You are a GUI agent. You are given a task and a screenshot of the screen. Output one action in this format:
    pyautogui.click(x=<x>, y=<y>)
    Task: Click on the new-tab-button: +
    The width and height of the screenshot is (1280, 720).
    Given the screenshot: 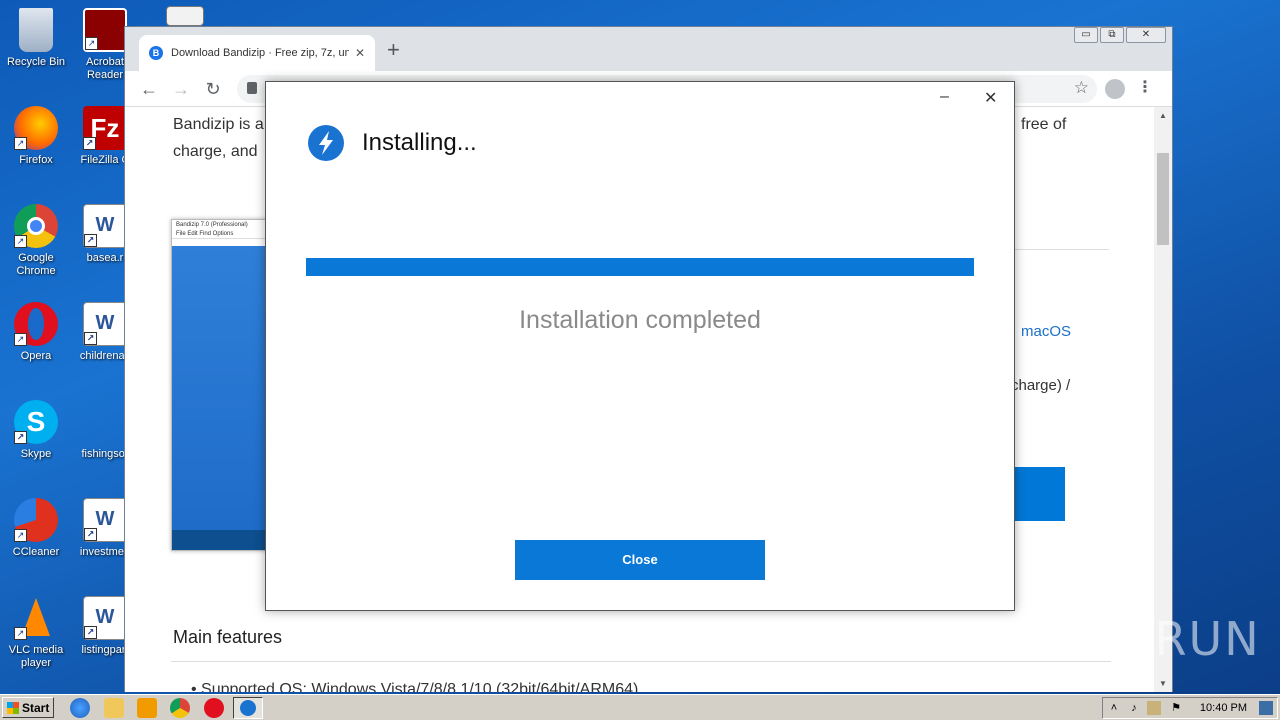 What is the action you would take?
    pyautogui.click(x=393, y=50)
    